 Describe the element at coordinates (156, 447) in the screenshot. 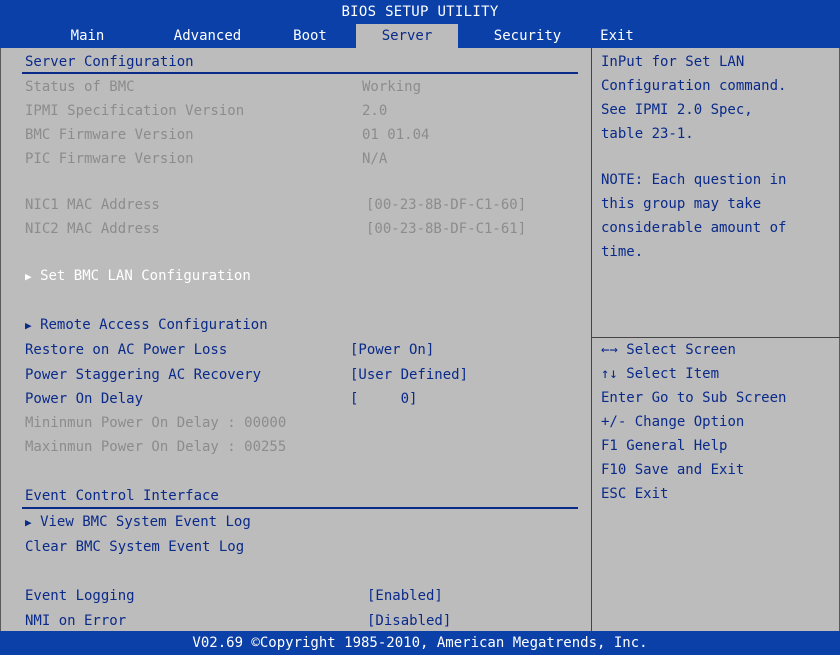

I see `max-power-on-delay: Maxinmun Power On Delay : 00255` at that location.